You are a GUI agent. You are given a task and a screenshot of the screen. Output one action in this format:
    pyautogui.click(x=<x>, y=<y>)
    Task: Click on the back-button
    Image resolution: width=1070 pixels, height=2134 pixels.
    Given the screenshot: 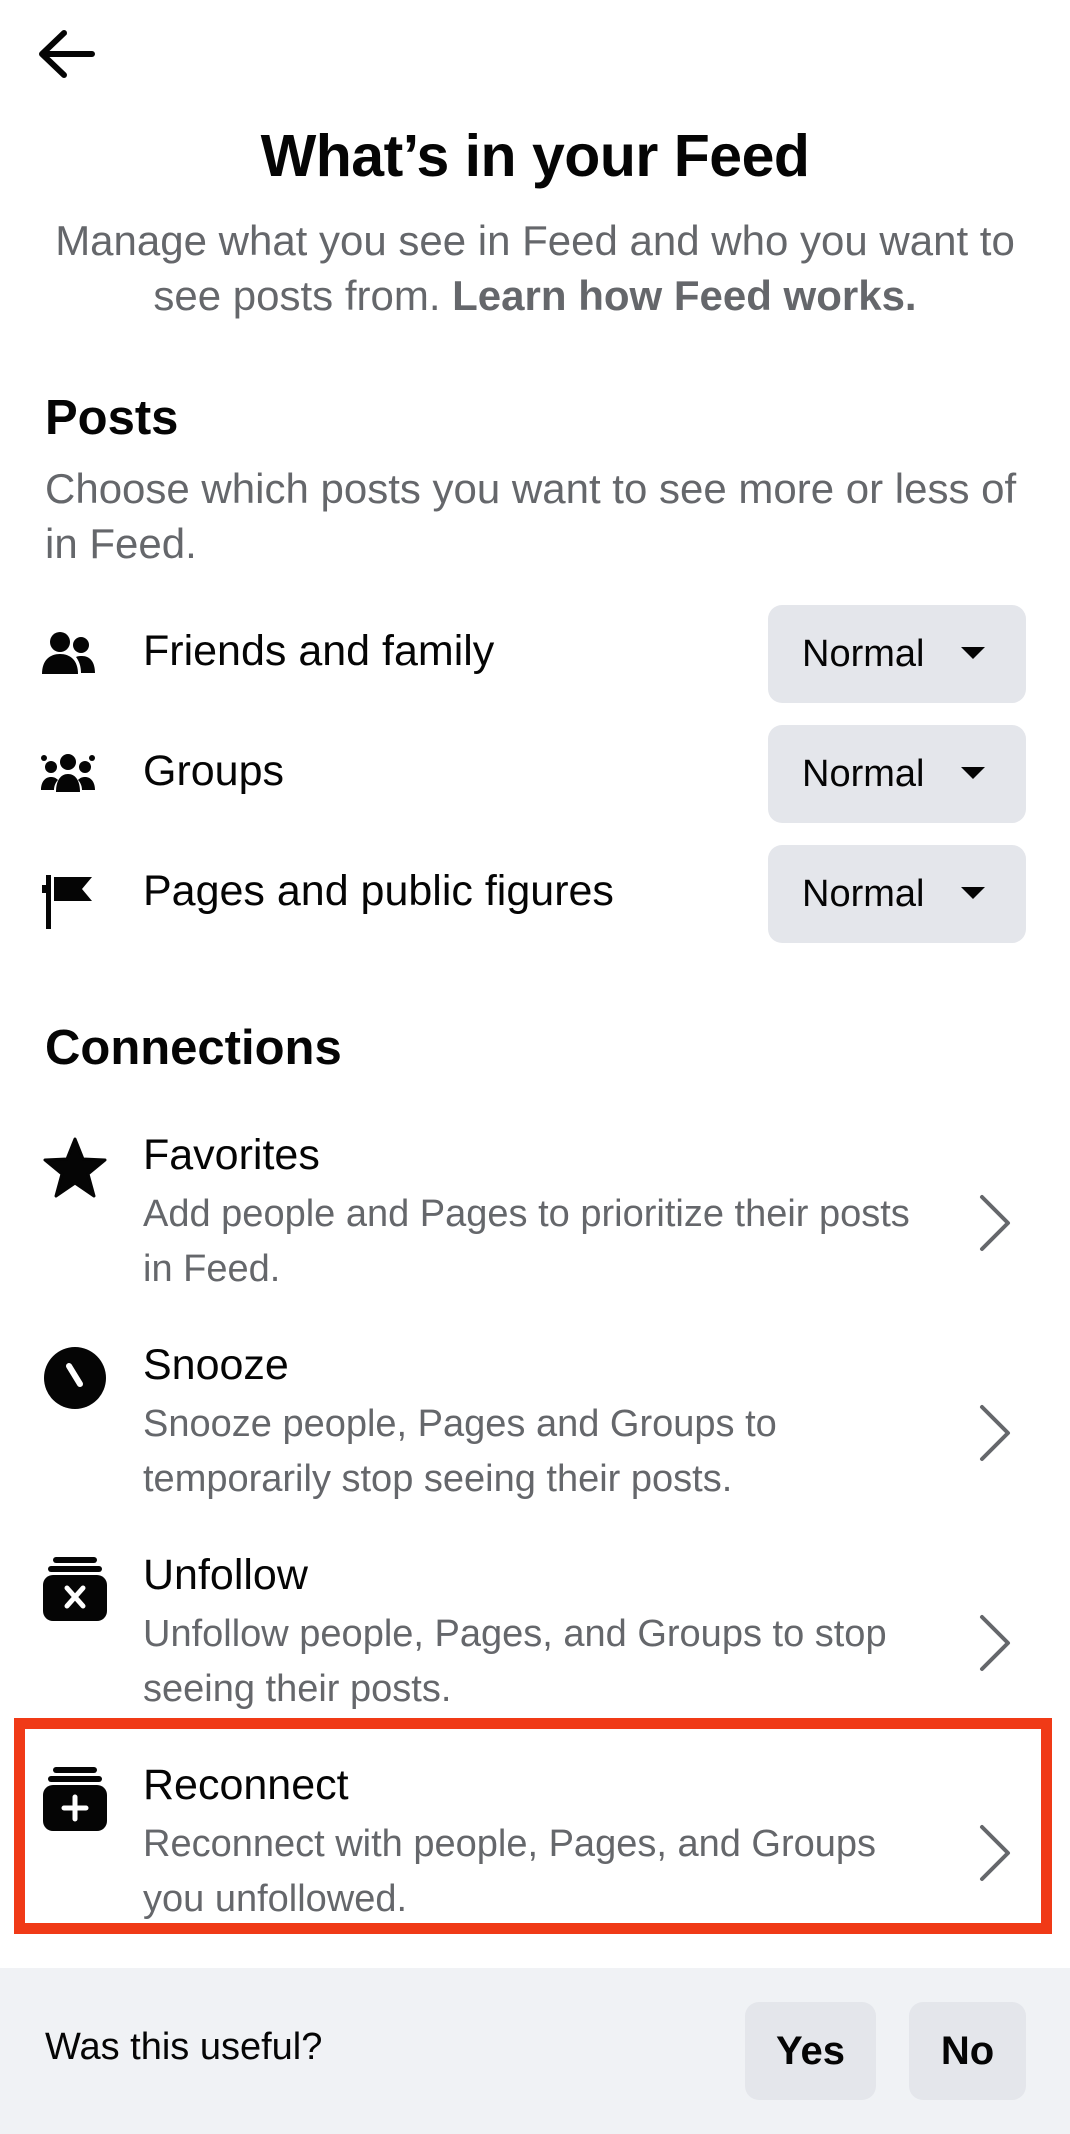 What is the action you would take?
    pyautogui.click(x=66, y=54)
    